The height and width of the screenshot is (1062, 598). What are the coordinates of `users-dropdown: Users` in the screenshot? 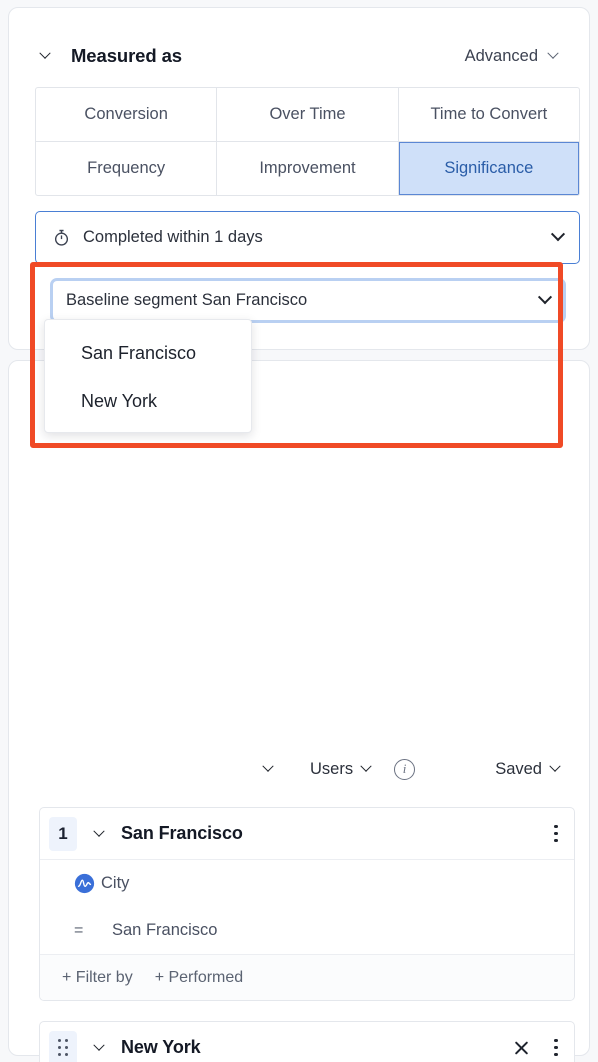 It's located at (341, 769).